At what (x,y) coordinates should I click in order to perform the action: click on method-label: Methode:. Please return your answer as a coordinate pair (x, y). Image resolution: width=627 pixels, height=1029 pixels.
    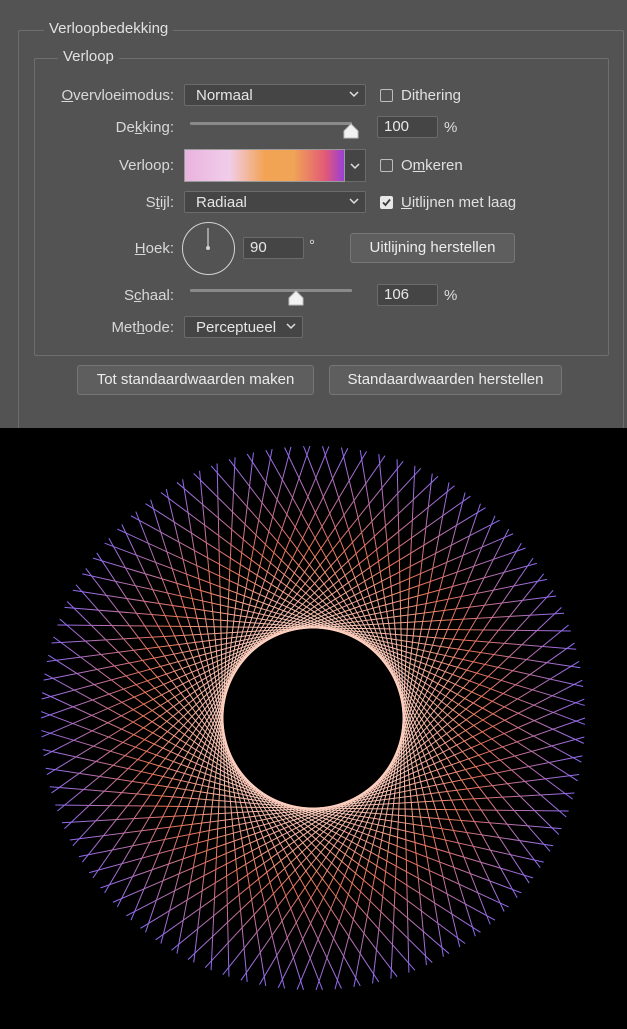
    Looking at the image, I should click on (142, 327).